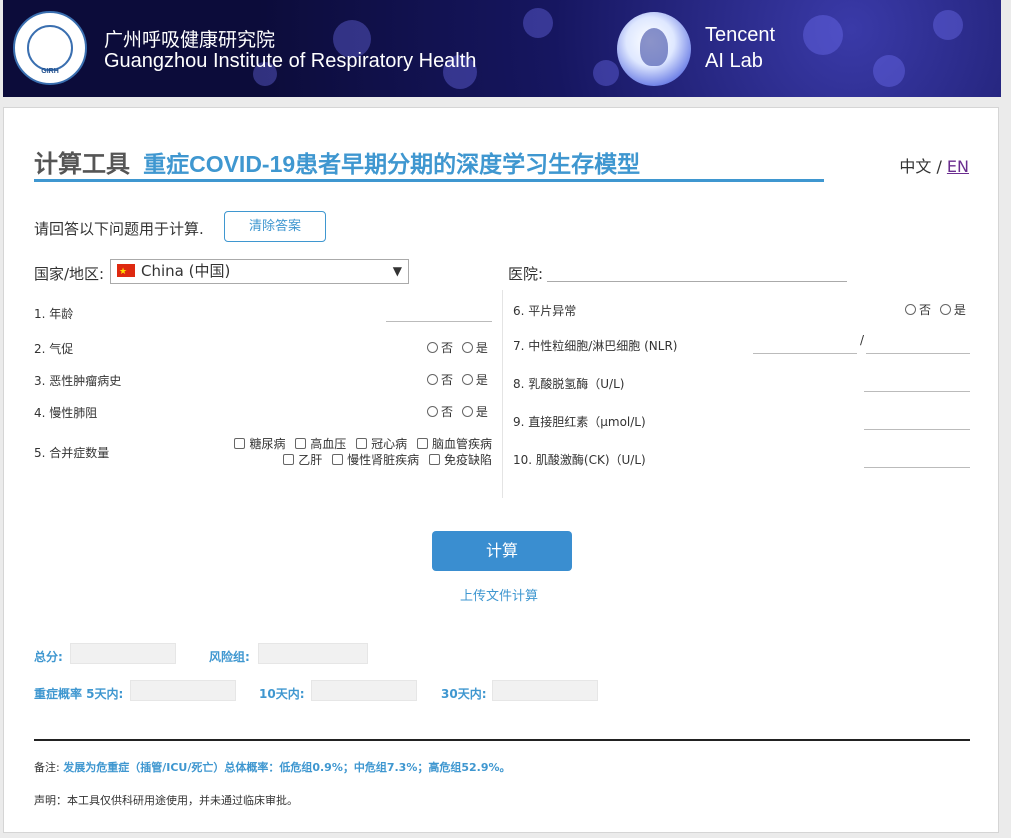  I want to click on cancer-yes-radio, so click(467, 379).